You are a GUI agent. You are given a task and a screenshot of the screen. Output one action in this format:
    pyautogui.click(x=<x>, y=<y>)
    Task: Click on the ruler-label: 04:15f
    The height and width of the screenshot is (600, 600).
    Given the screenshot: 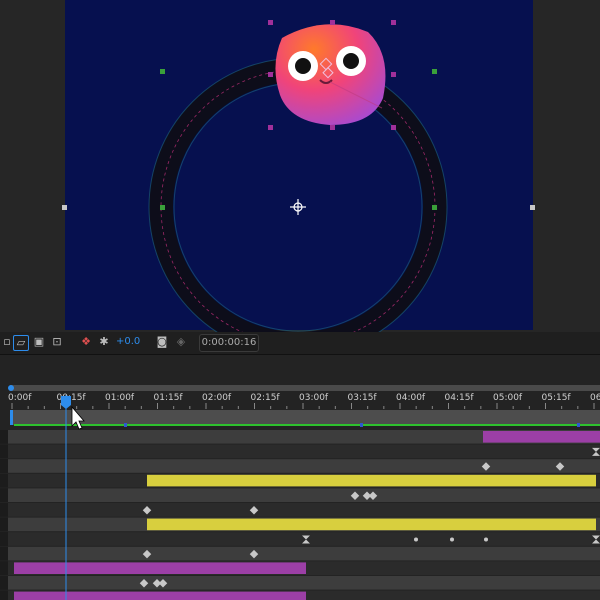 What is the action you would take?
    pyautogui.click(x=460, y=398)
    